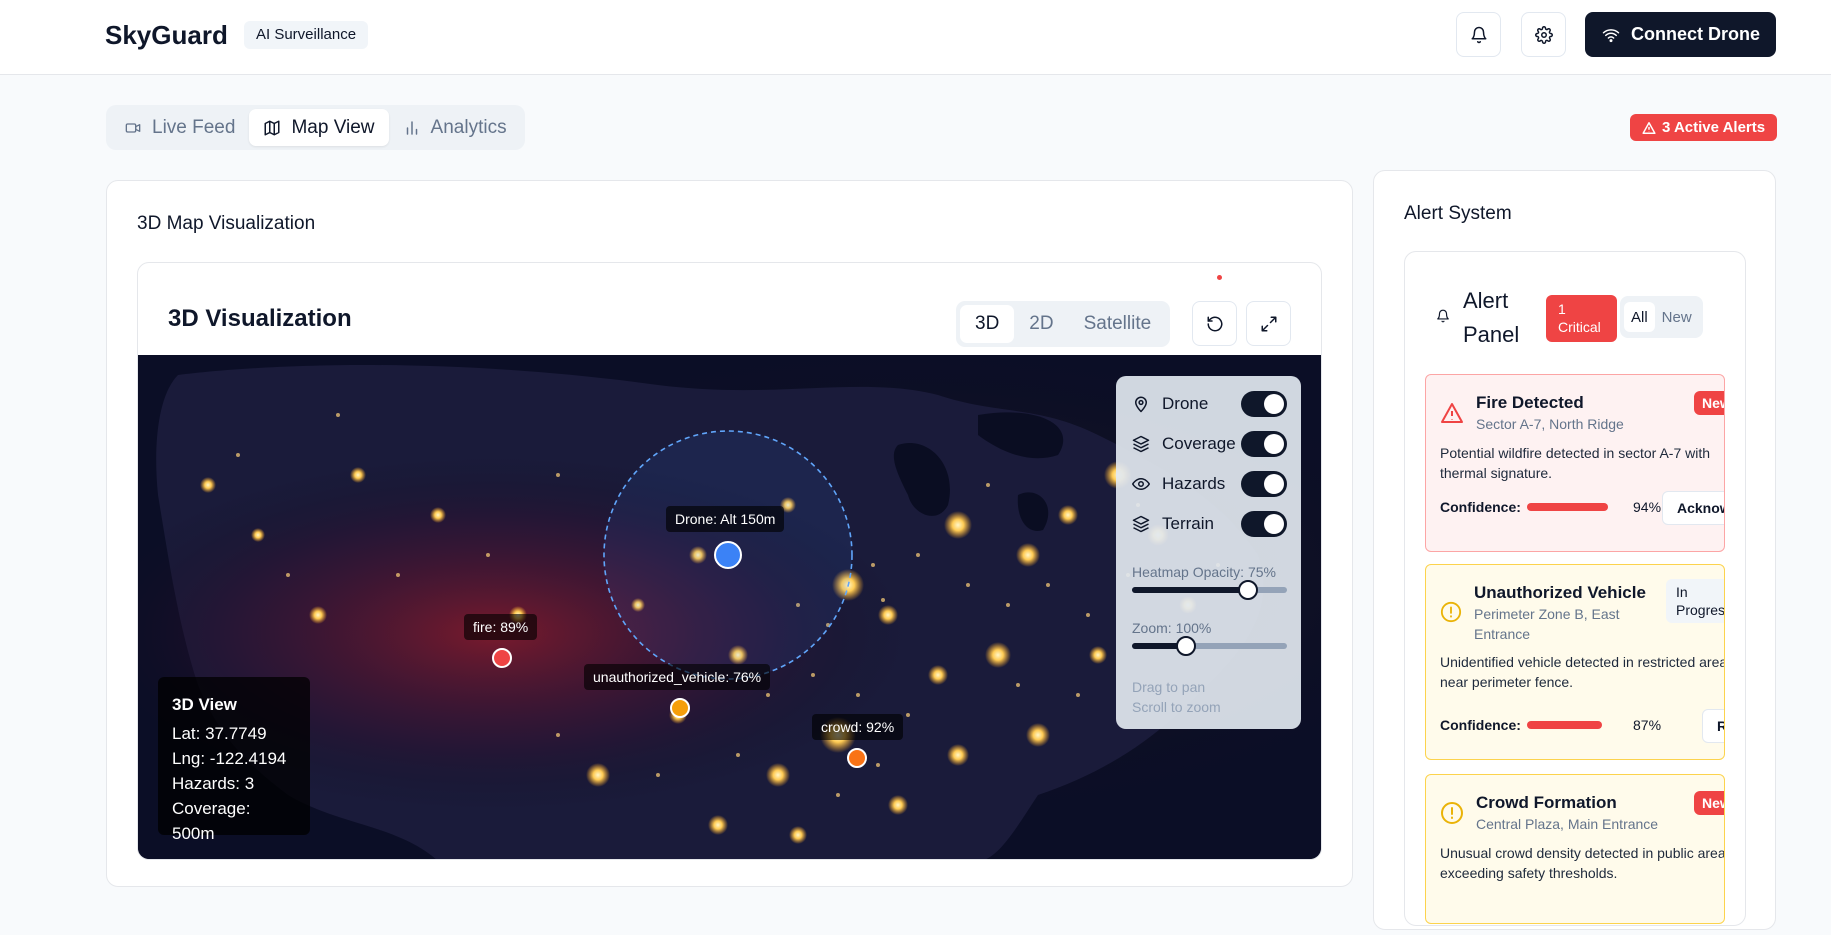 This screenshot has width=1831, height=935. What do you see at coordinates (1560, 592) in the screenshot?
I see `alert-title: Unauthorized Vehicle` at bounding box center [1560, 592].